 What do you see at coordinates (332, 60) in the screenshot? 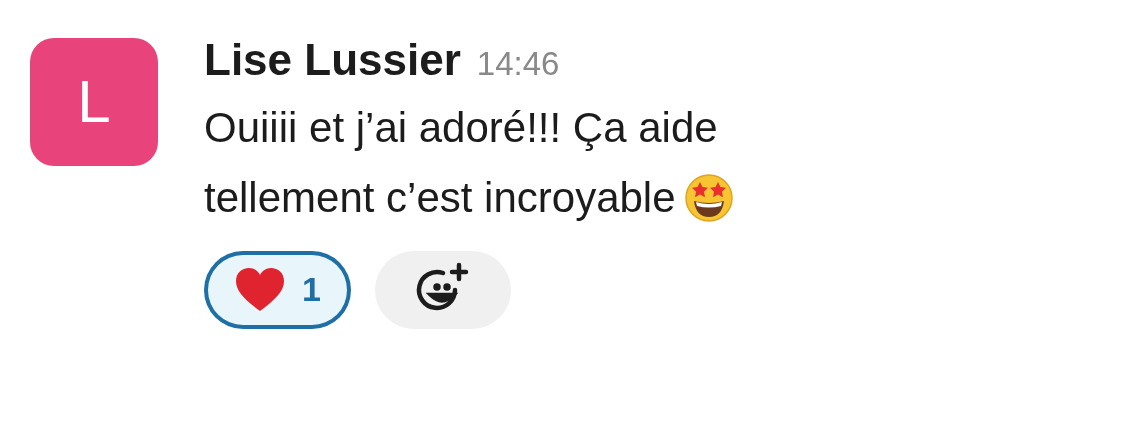
I see `author-name: Lise Lussier` at bounding box center [332, 60].